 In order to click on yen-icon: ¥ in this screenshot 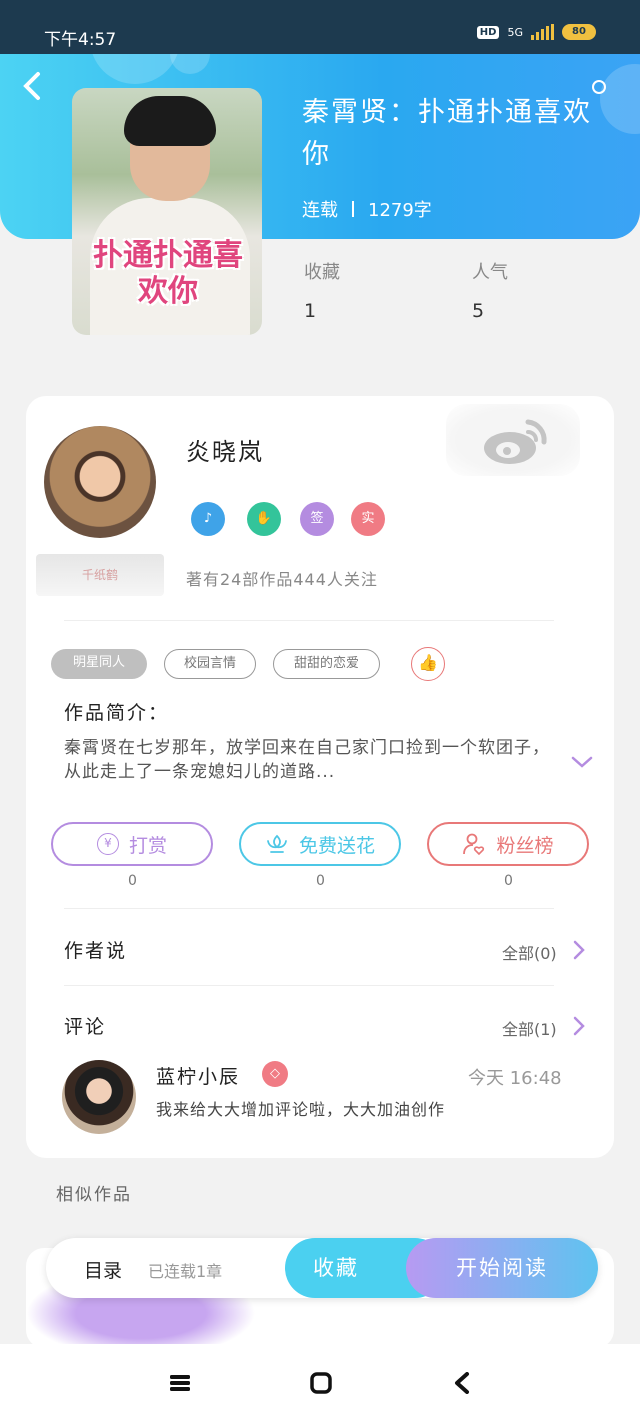, I will do `click(107, 844)`.